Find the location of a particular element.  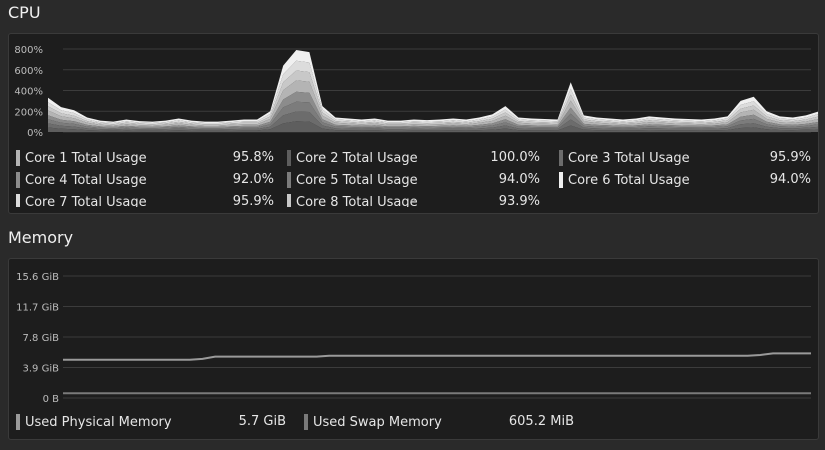

y-tick-label: 3.9 GiB is located at coordinates (41, 369).